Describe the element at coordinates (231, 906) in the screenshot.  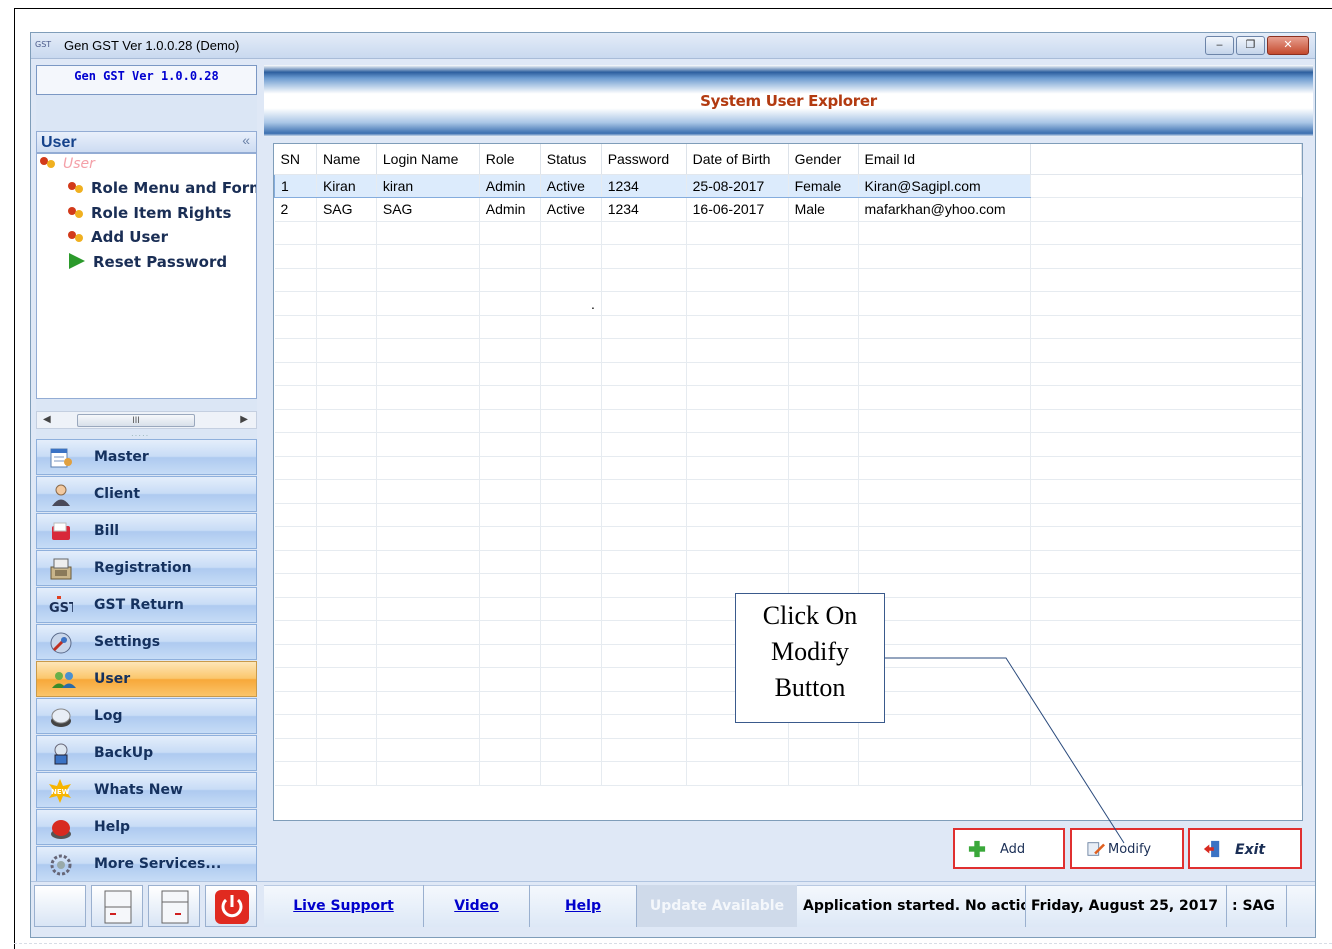
I see `power-button` at that location.